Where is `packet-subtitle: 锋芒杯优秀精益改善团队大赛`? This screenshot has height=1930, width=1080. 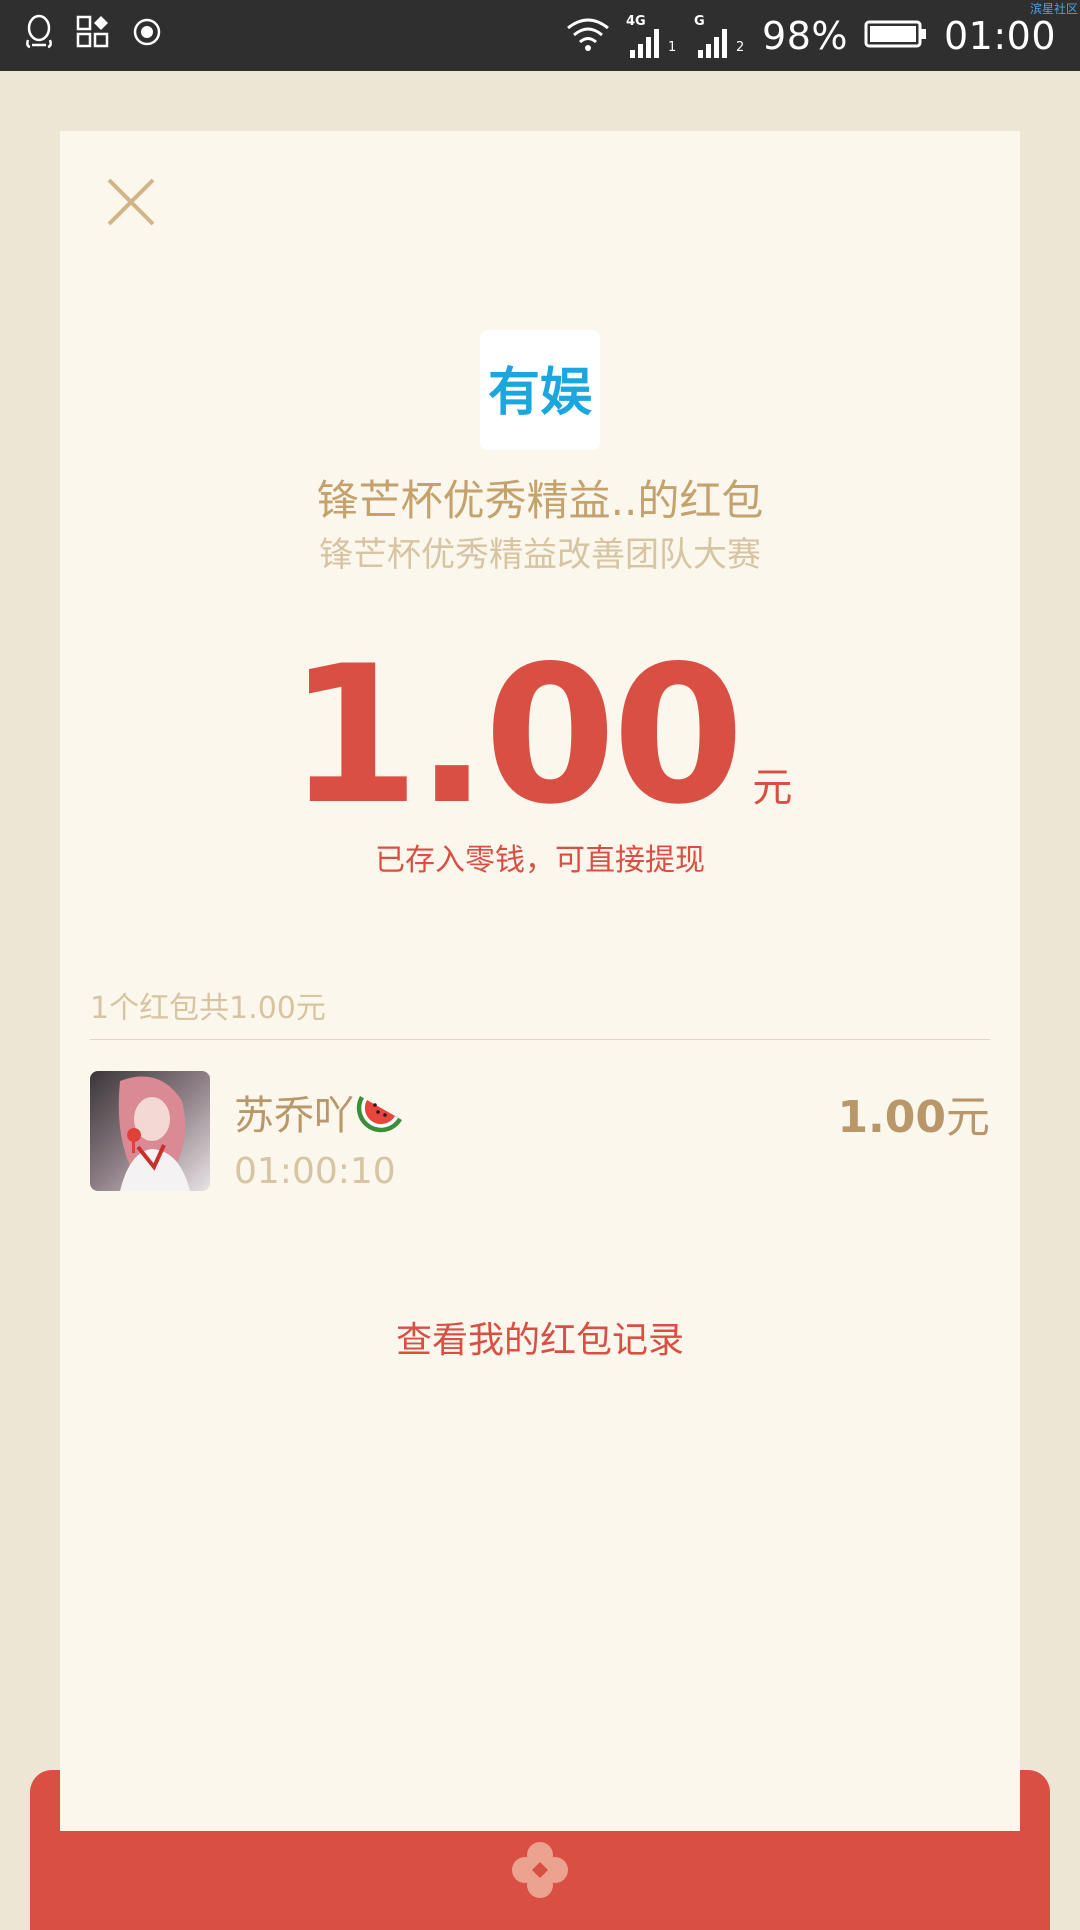
packet-subtitle: 锋芒杯优秀精益改善团队大赛 is located at coordinates (540, 555).